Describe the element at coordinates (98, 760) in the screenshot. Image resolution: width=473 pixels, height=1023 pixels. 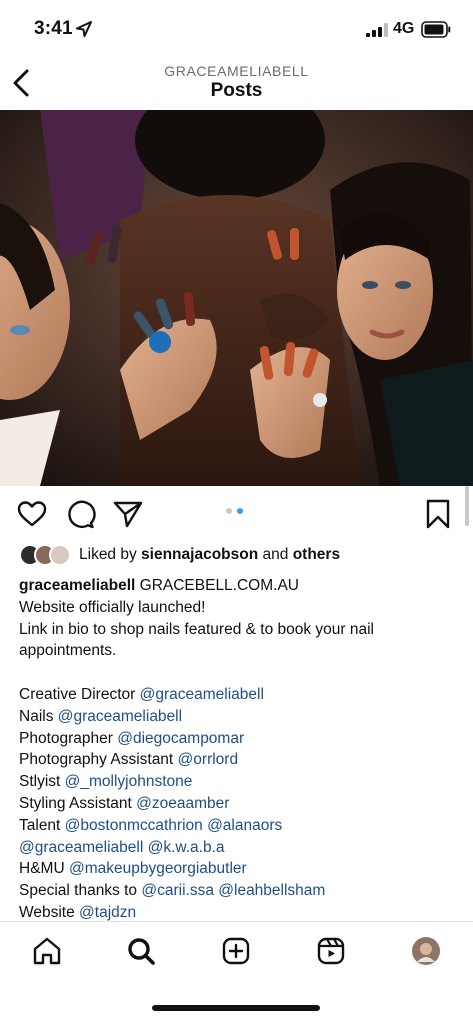
I see `credit-label: Photography Assistant` at that location.